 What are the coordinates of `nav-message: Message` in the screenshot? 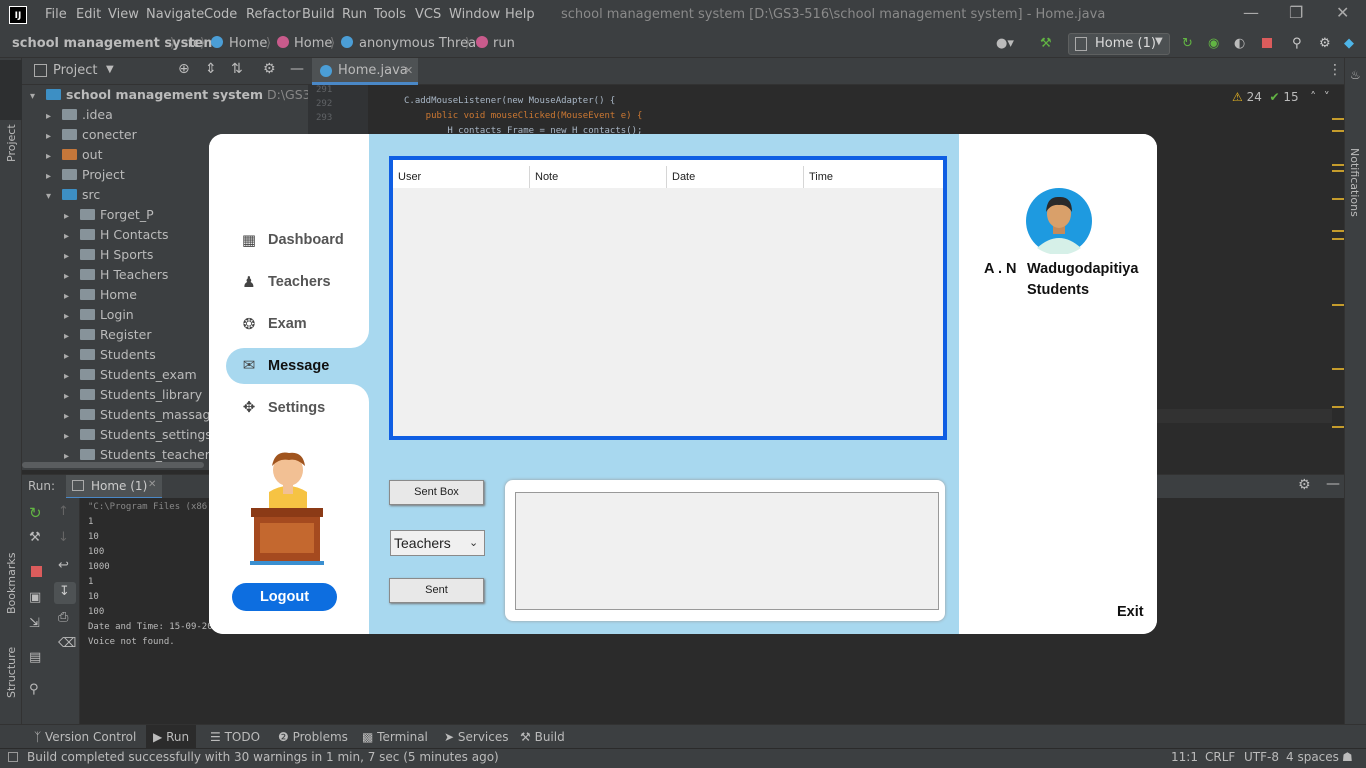 It's located at (298, 366).